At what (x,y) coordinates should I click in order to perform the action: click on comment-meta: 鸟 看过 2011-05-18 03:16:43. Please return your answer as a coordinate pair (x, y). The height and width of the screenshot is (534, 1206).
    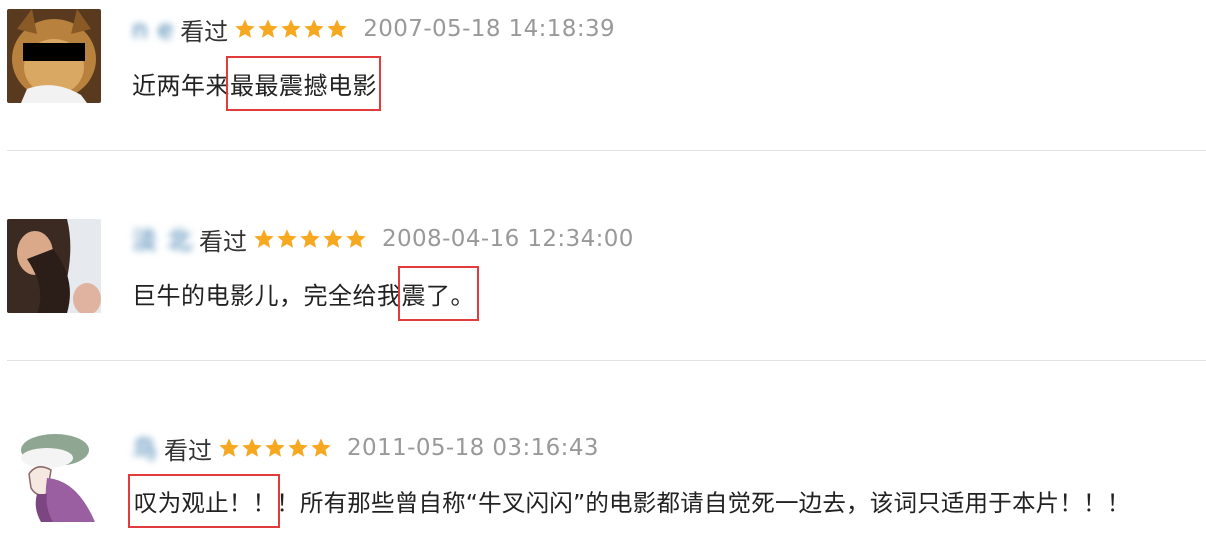
    Looking at the image, I should click on (365, 448).